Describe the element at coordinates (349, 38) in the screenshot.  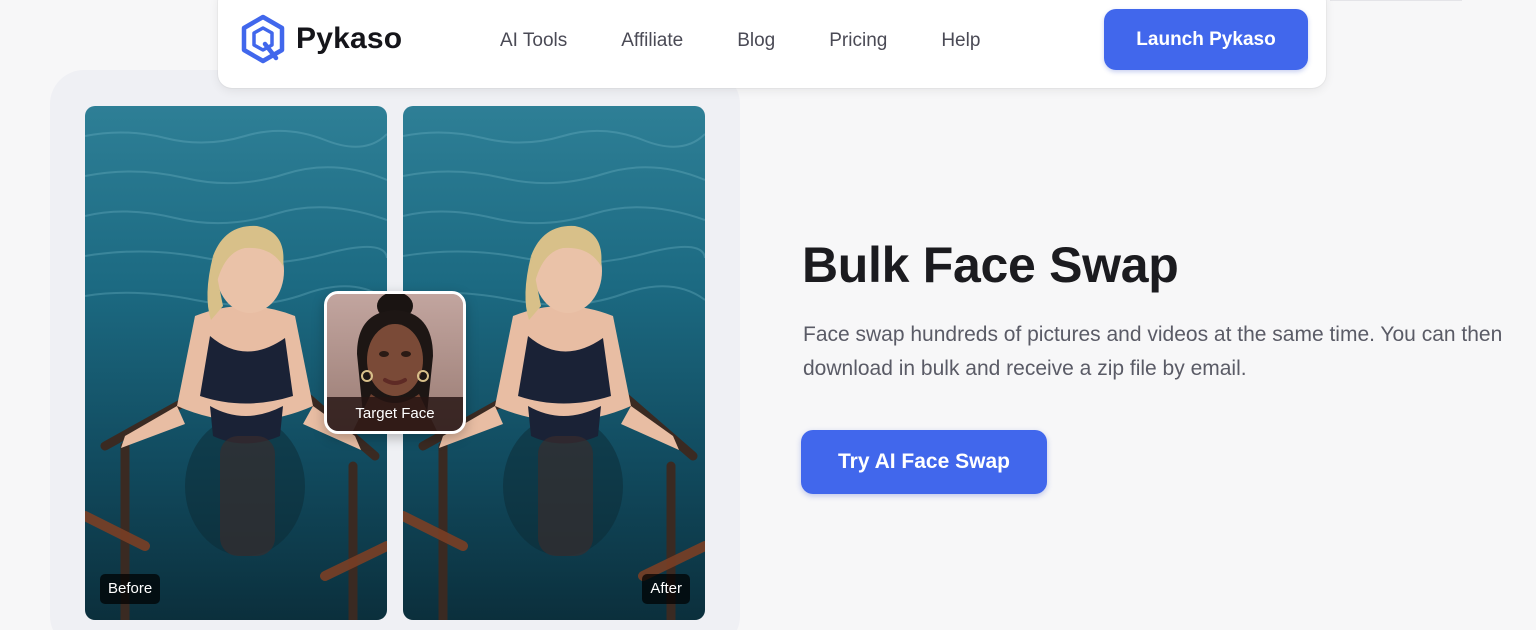
I see `brand-name: Pykaso` at that location.